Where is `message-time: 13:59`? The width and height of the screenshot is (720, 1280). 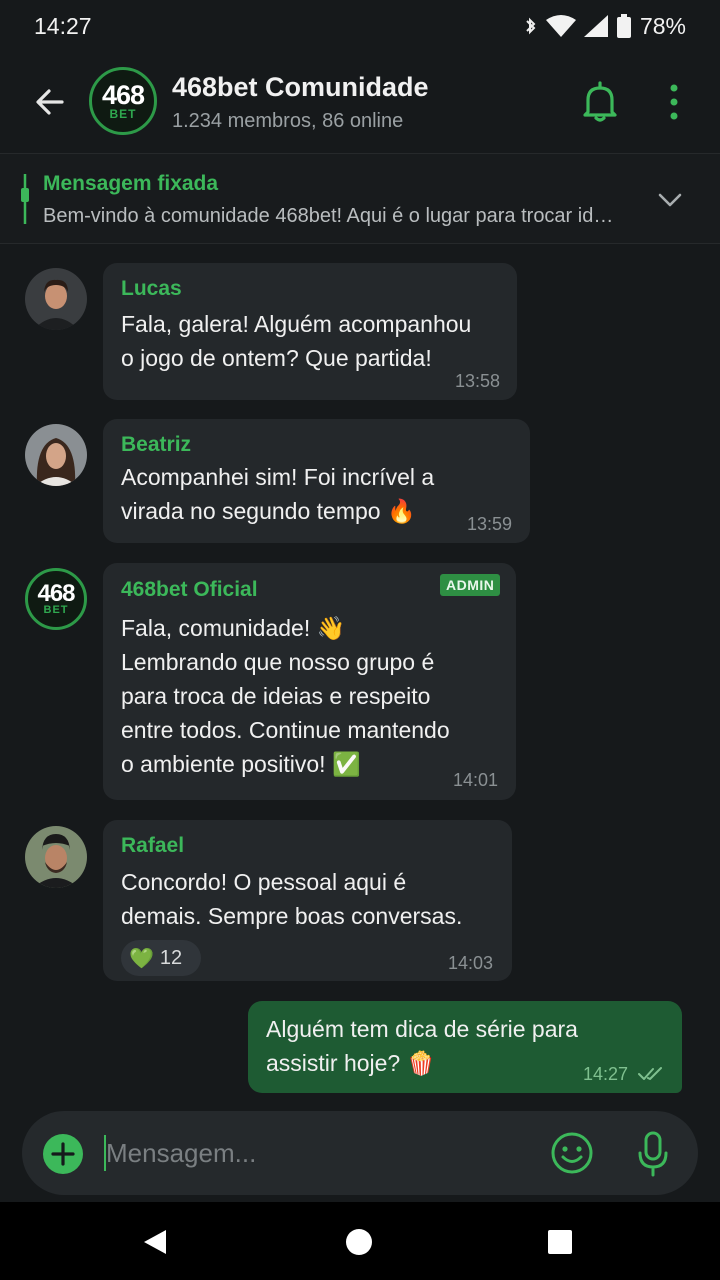 message-time: 13:59 is located at coordinates (490, 524).